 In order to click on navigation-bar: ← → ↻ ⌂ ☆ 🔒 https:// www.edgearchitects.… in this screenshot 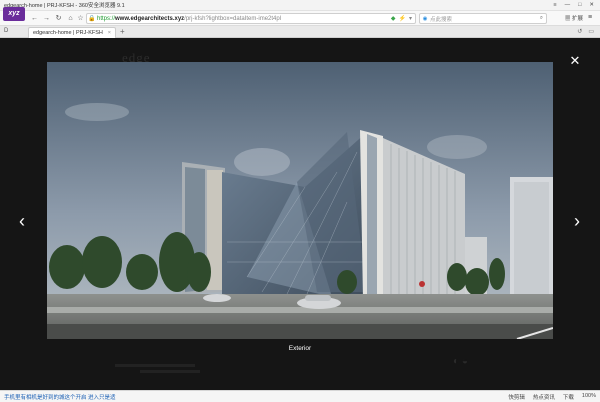, I will do `click(300, 18)`.